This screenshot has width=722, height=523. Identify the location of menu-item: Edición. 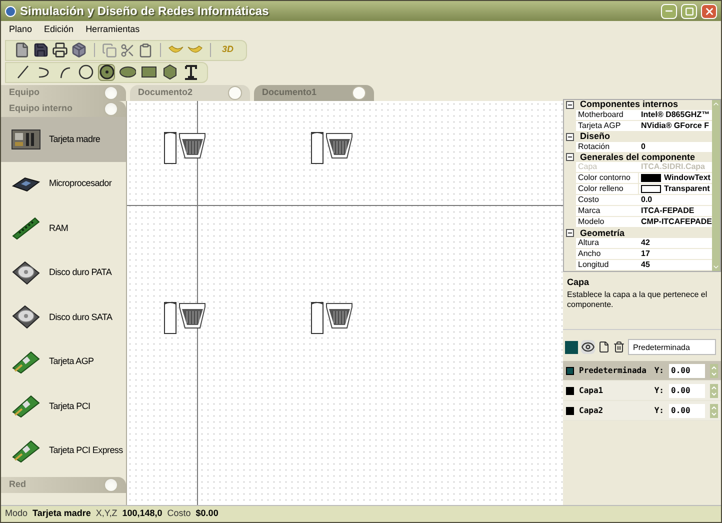
(59, 30).